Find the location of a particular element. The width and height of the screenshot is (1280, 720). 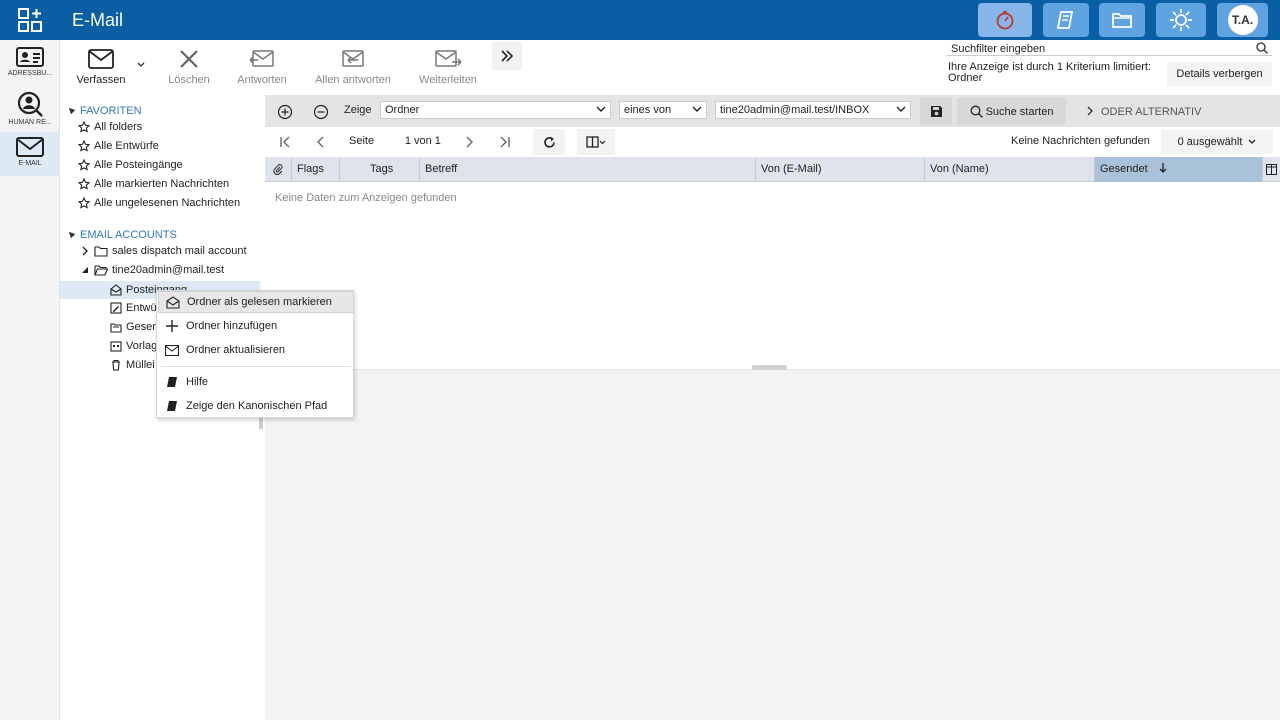

last-page-icon is located at coordinates (505, 142).